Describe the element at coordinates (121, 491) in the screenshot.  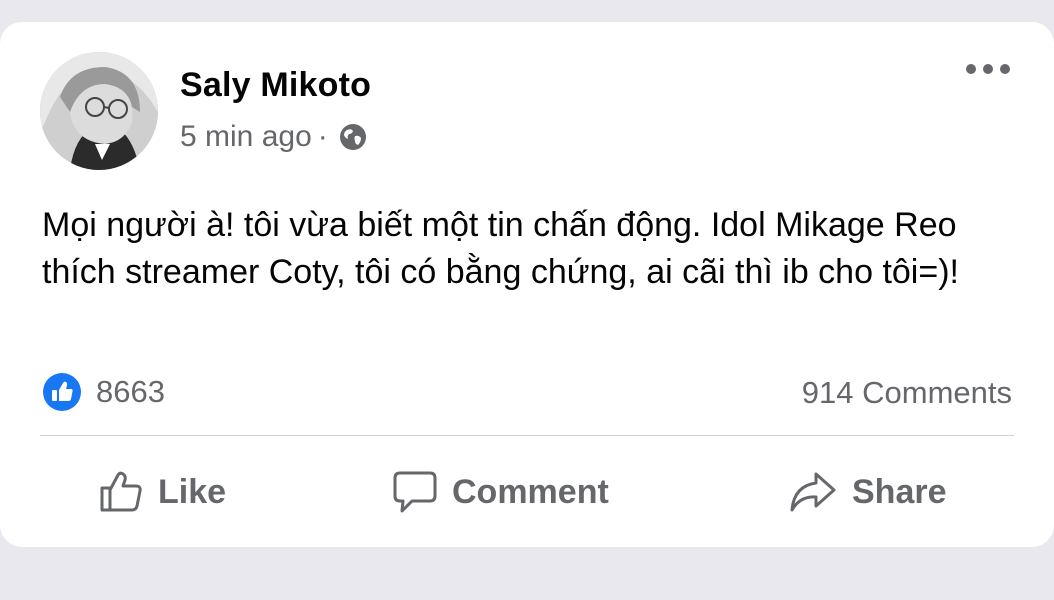
I see `thumbs-up-icon` at that location.